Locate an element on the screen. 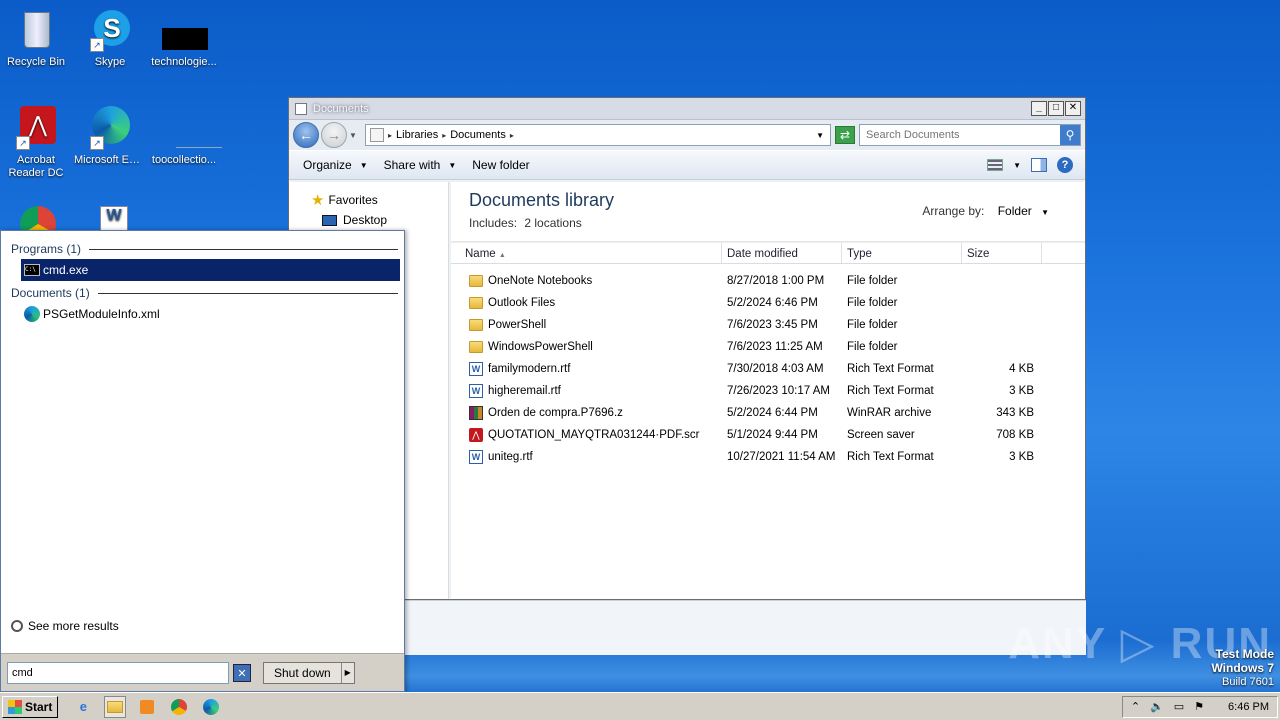 The height and width of the screenshot is (720, 1280). file-size-cell: 343 KB is located at coordinates (1015, 413).